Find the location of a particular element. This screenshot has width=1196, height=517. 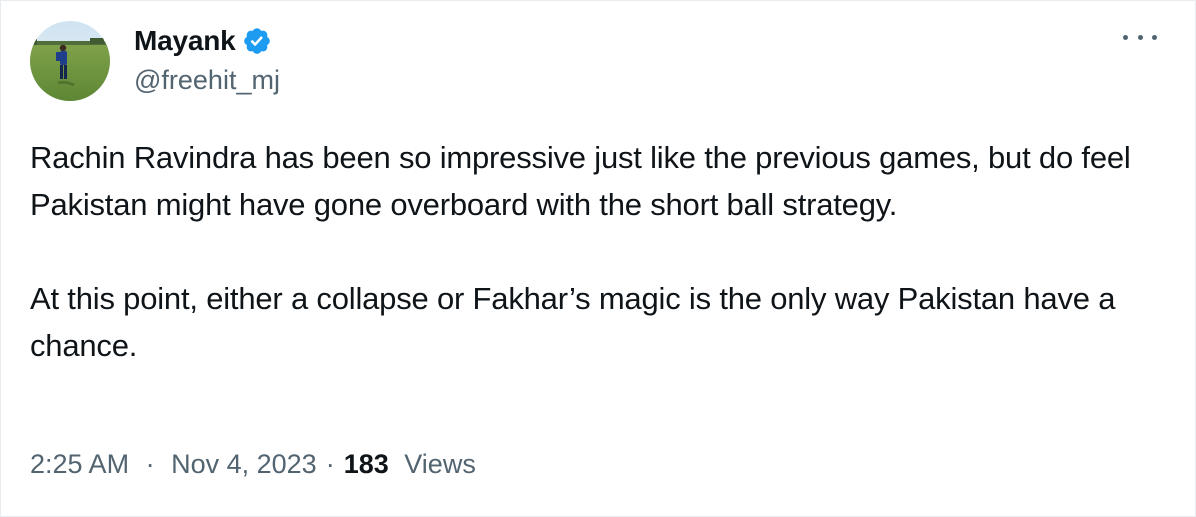

avatar-image is located at coordinates (70, 61).